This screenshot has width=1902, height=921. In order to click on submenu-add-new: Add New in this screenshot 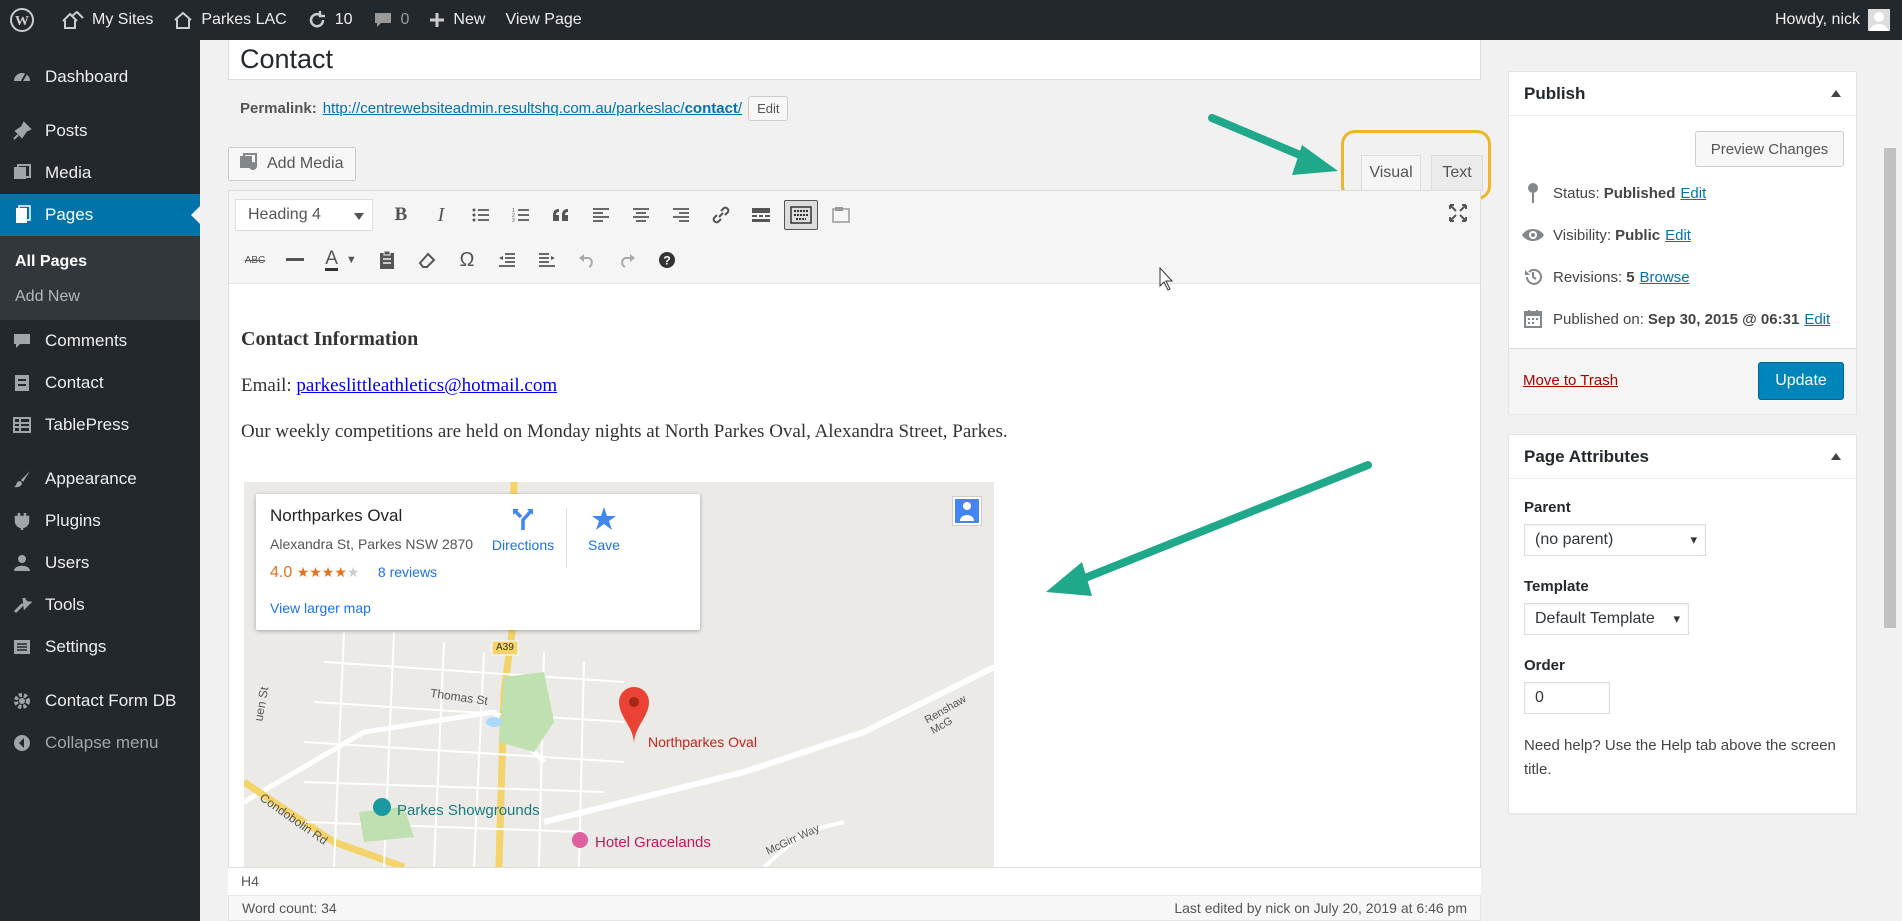, I will do `click(100, 296)`.